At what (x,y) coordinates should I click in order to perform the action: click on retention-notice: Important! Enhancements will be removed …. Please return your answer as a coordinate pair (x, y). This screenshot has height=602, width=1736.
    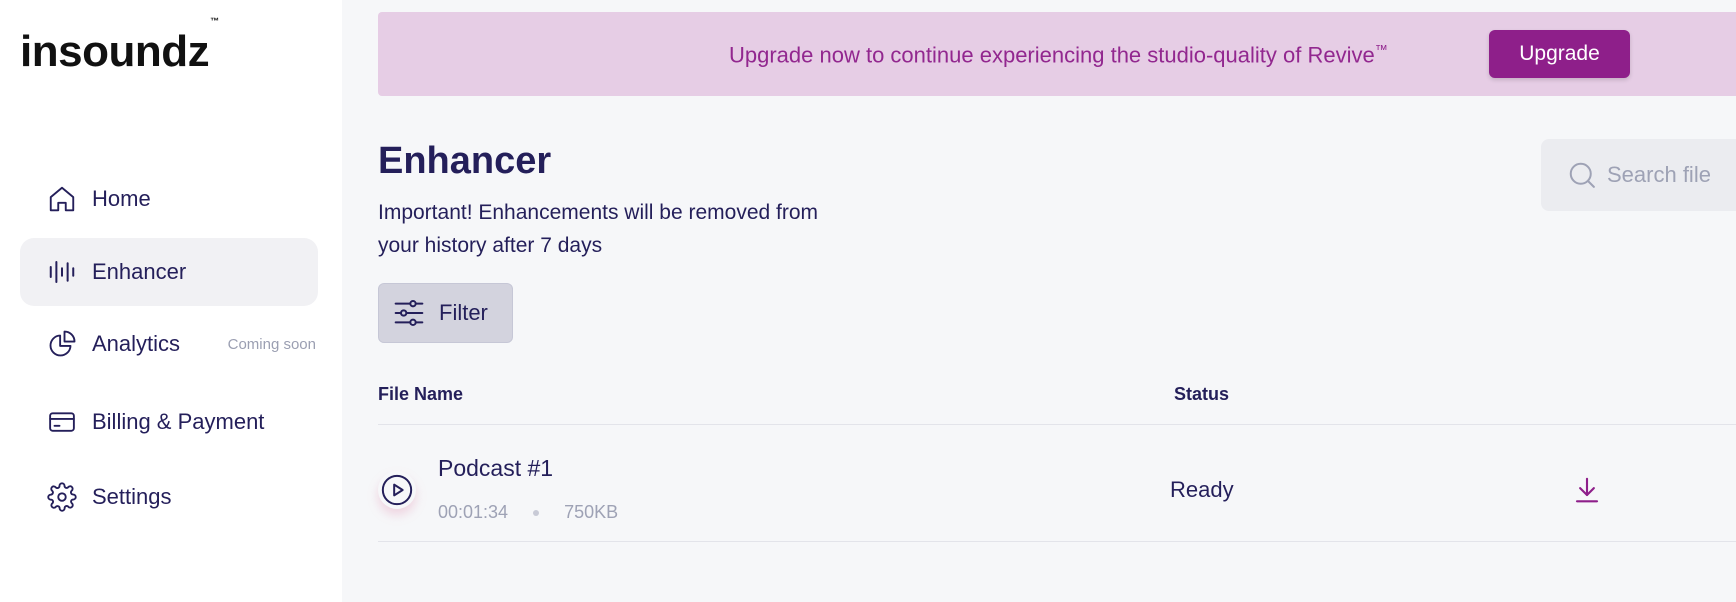
    Looking at the image, I should click on (598, 229).